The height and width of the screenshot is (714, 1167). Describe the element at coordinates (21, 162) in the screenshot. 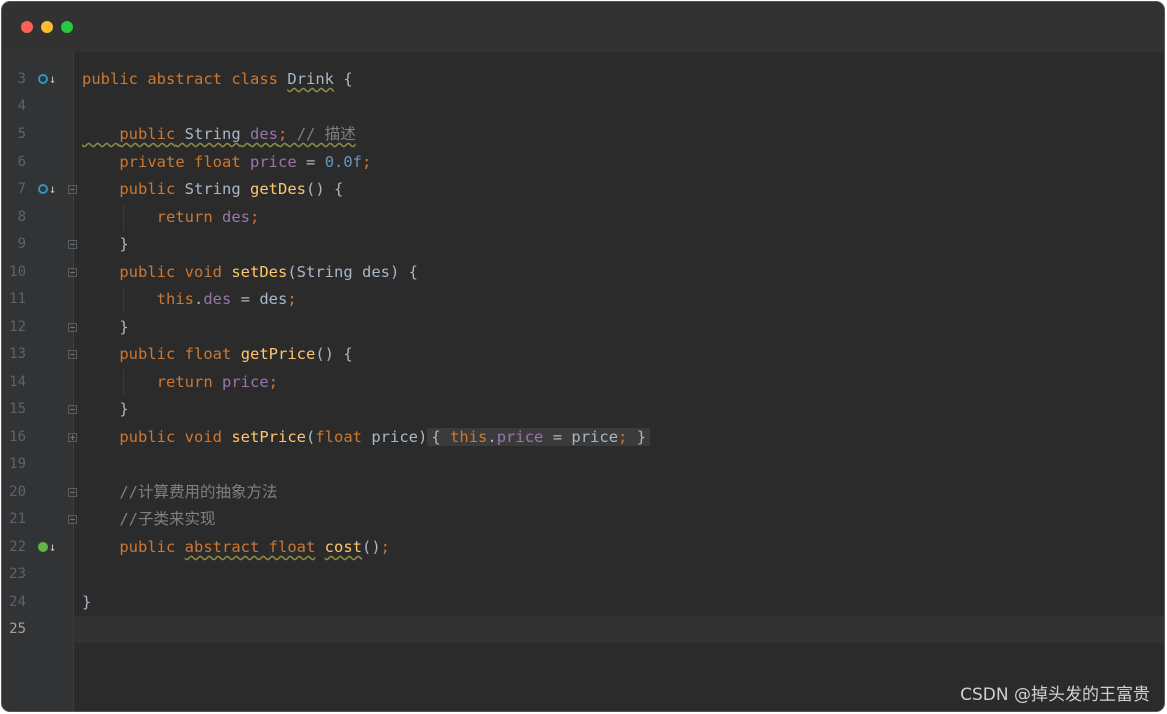

I see `line-number: 6` at that location.